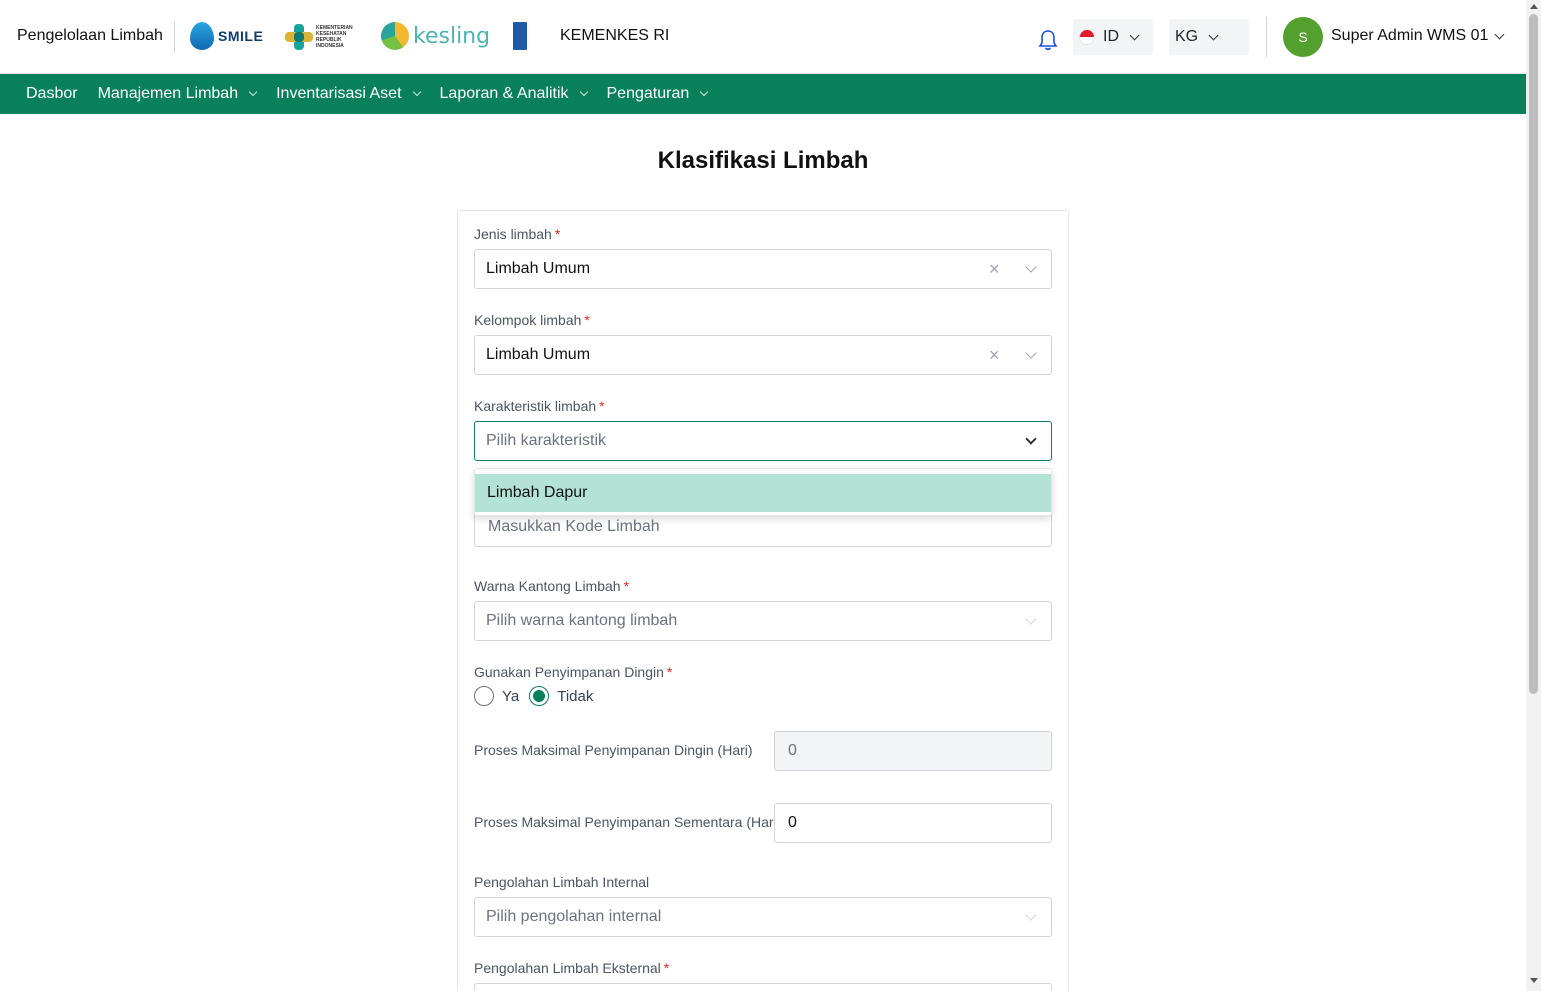  What do you see at coordinates (1187, 36) in the screenshot?
I see `unit-value: KG` at bounding box center [1187, 36].